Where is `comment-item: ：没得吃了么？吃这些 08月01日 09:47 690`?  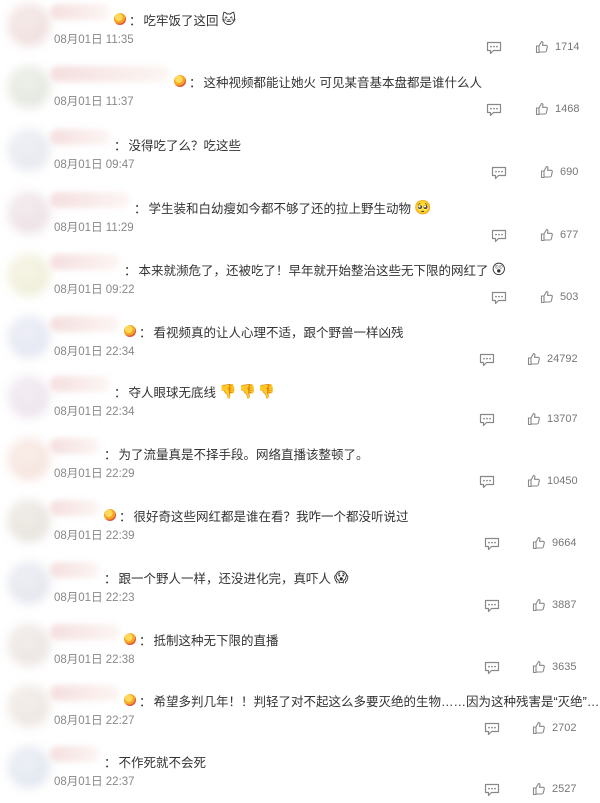 comment-item: ：没得吃了么？吃这些 08月01日 09:47 690 is located at coordinates (300, 155).